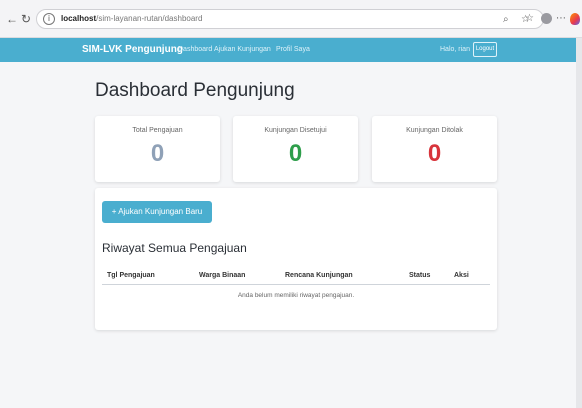 Image resolution: width=582 pixels, height=408 pixels. What do you see at coordinates (157, 130) in the screenshot?
I see `stat-label: Total Pengajuan` at bounding box center [157, 130].